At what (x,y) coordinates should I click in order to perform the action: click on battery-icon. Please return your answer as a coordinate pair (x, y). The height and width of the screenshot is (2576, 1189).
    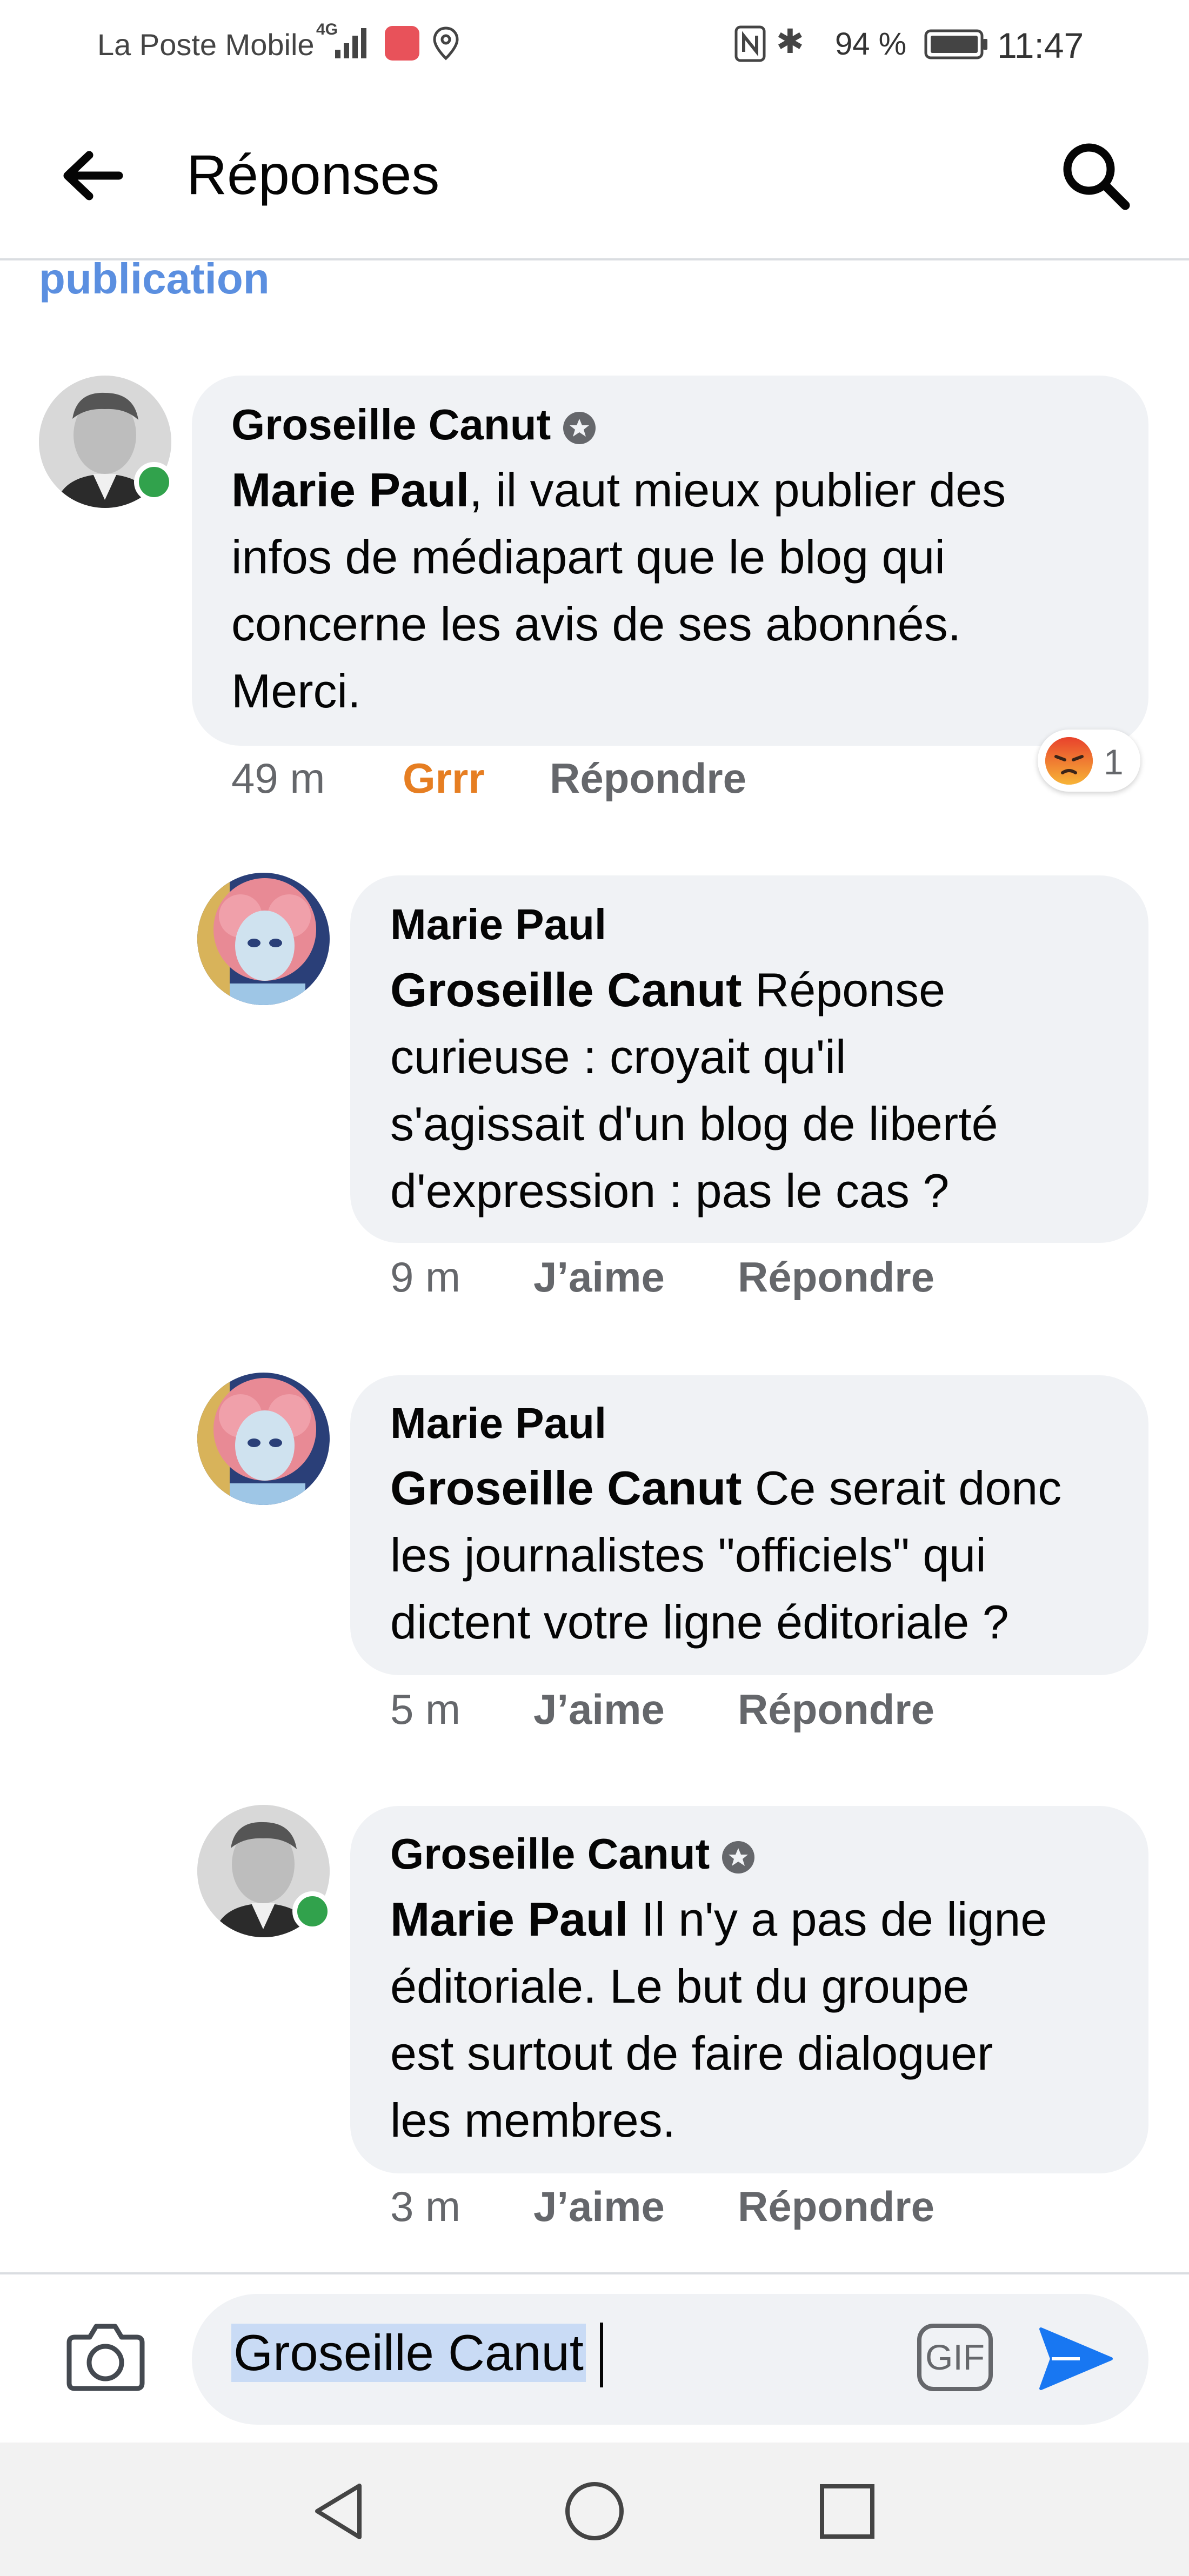
    Looking at the image, I should click on (955, 44).